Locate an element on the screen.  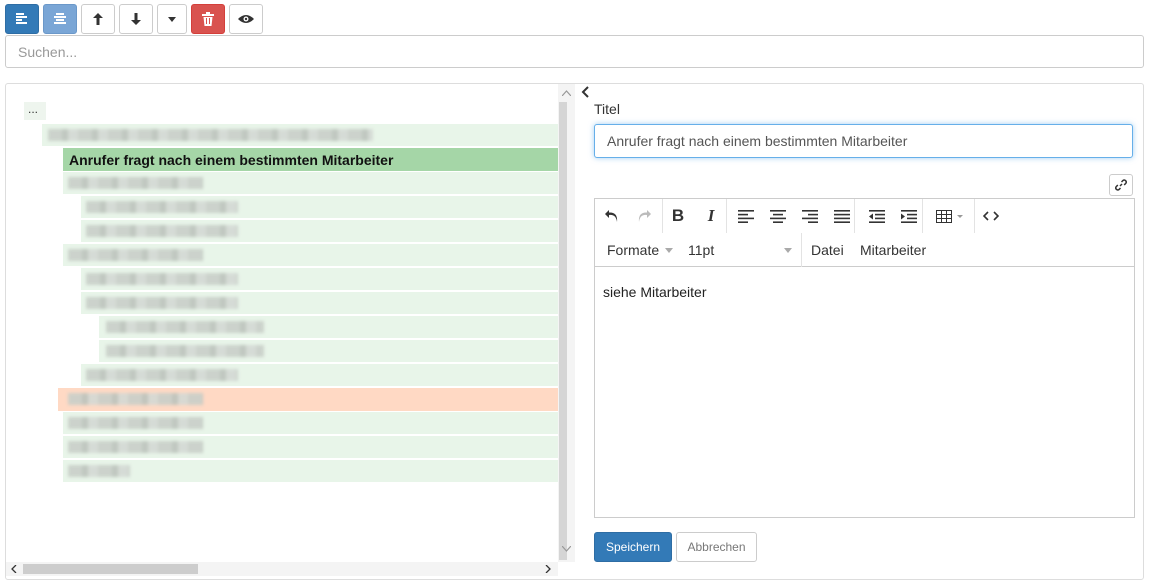
scroll-left-icon is located at coordinates (14, 569).